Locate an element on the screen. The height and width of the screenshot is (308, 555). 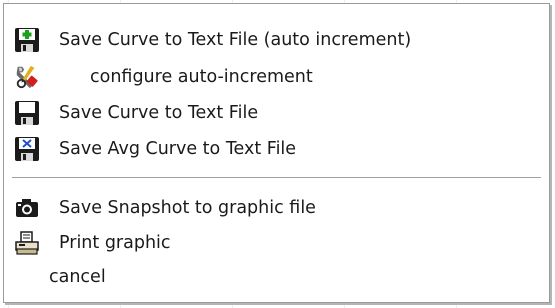
menu-item-label: Save Snapshot to graphic file is located at coordinates (187, 208).